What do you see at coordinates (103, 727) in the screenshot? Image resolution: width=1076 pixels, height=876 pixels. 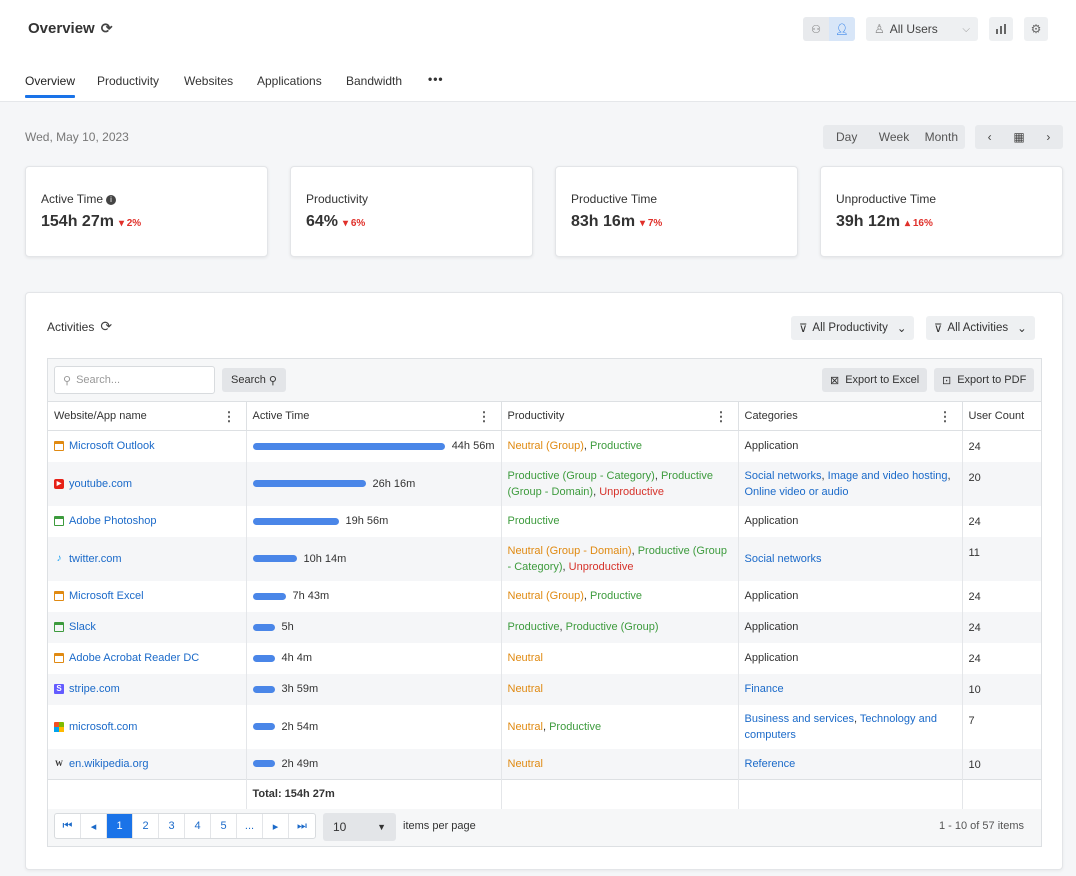 I see `app-name-link: microsoft.com` at bounding box center [103, 727].